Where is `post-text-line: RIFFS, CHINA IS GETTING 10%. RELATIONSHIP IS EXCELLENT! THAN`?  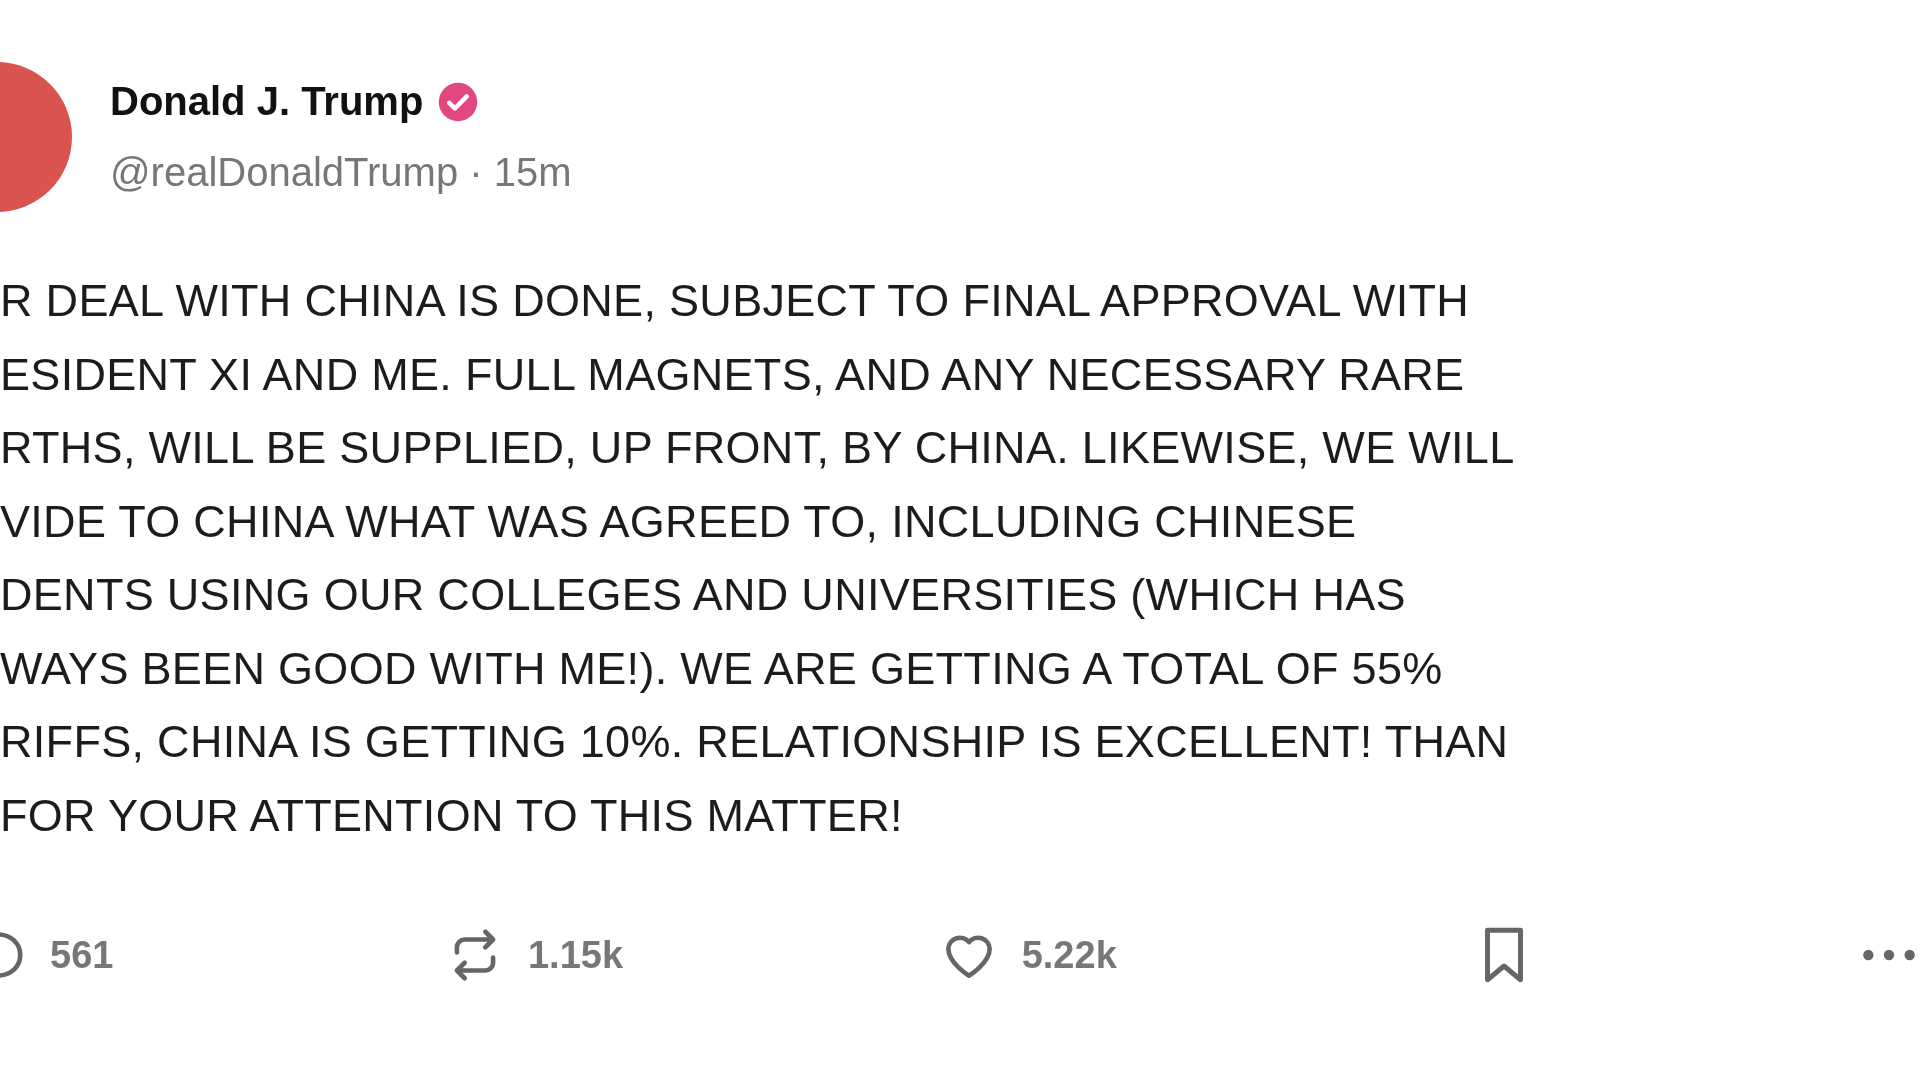
post-text-line: RIFFS, CHINA IS GETTING 10%. RELATIONSHIP IS EXCELLENT! THAN is located at coordinates (755, 742).